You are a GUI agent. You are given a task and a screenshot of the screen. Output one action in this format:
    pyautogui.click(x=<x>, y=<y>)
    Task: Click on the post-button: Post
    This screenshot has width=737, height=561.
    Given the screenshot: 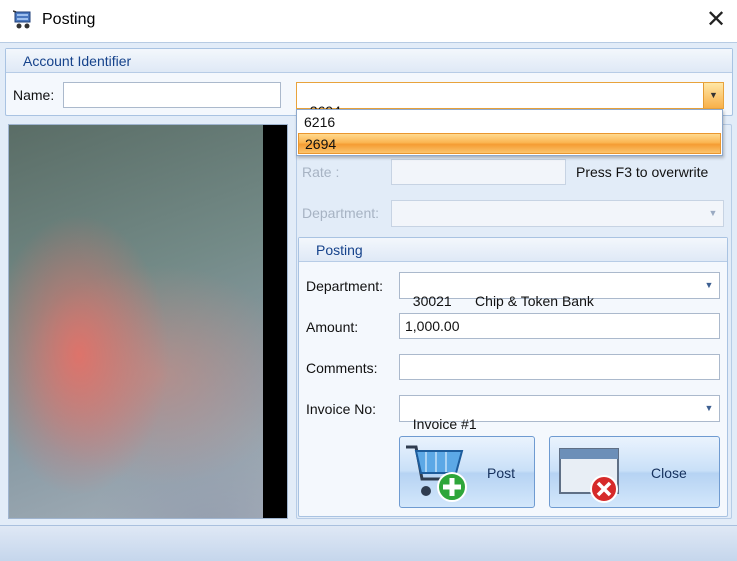 What is the action you would take?
    pyautogui.click(x=467, y=472)
    